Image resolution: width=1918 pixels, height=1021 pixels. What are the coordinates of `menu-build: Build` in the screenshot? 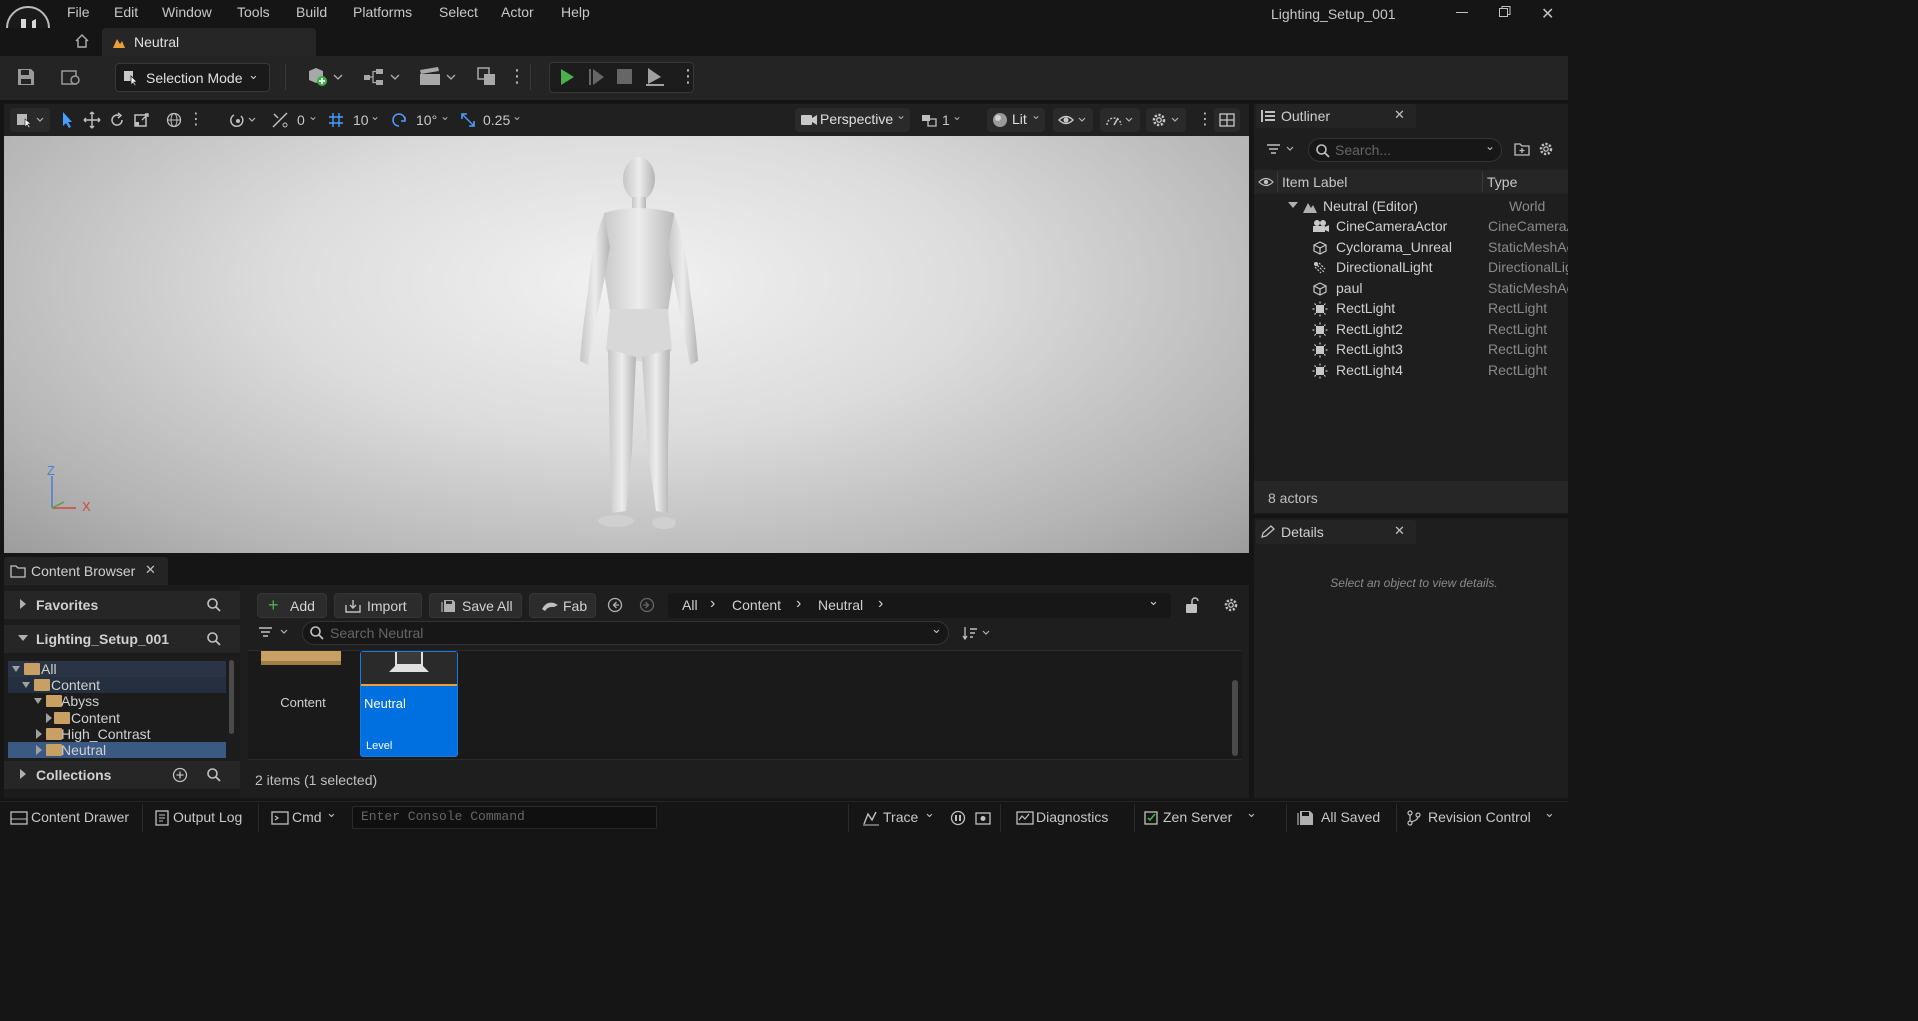 It's located at (311, 12).